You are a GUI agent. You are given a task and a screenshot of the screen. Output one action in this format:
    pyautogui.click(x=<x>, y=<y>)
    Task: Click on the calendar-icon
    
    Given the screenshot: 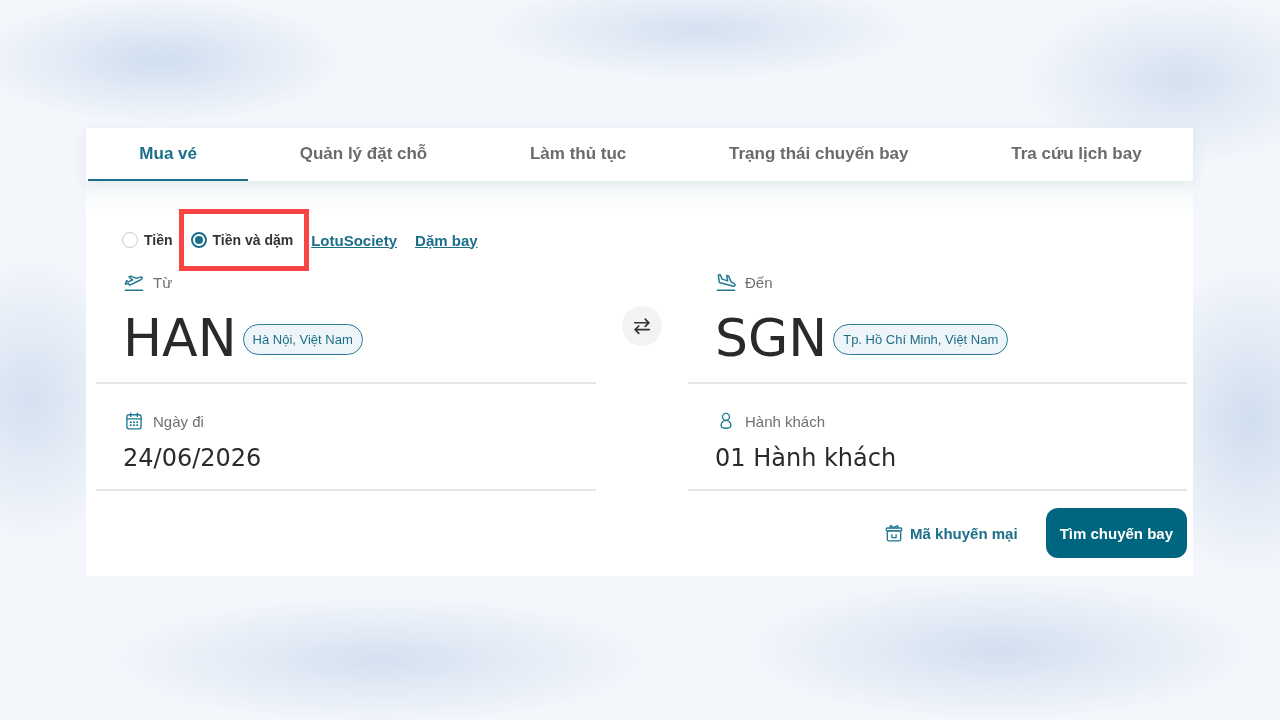 What is the action you would take?
    pyautogui.click(x=134, y=421)
    